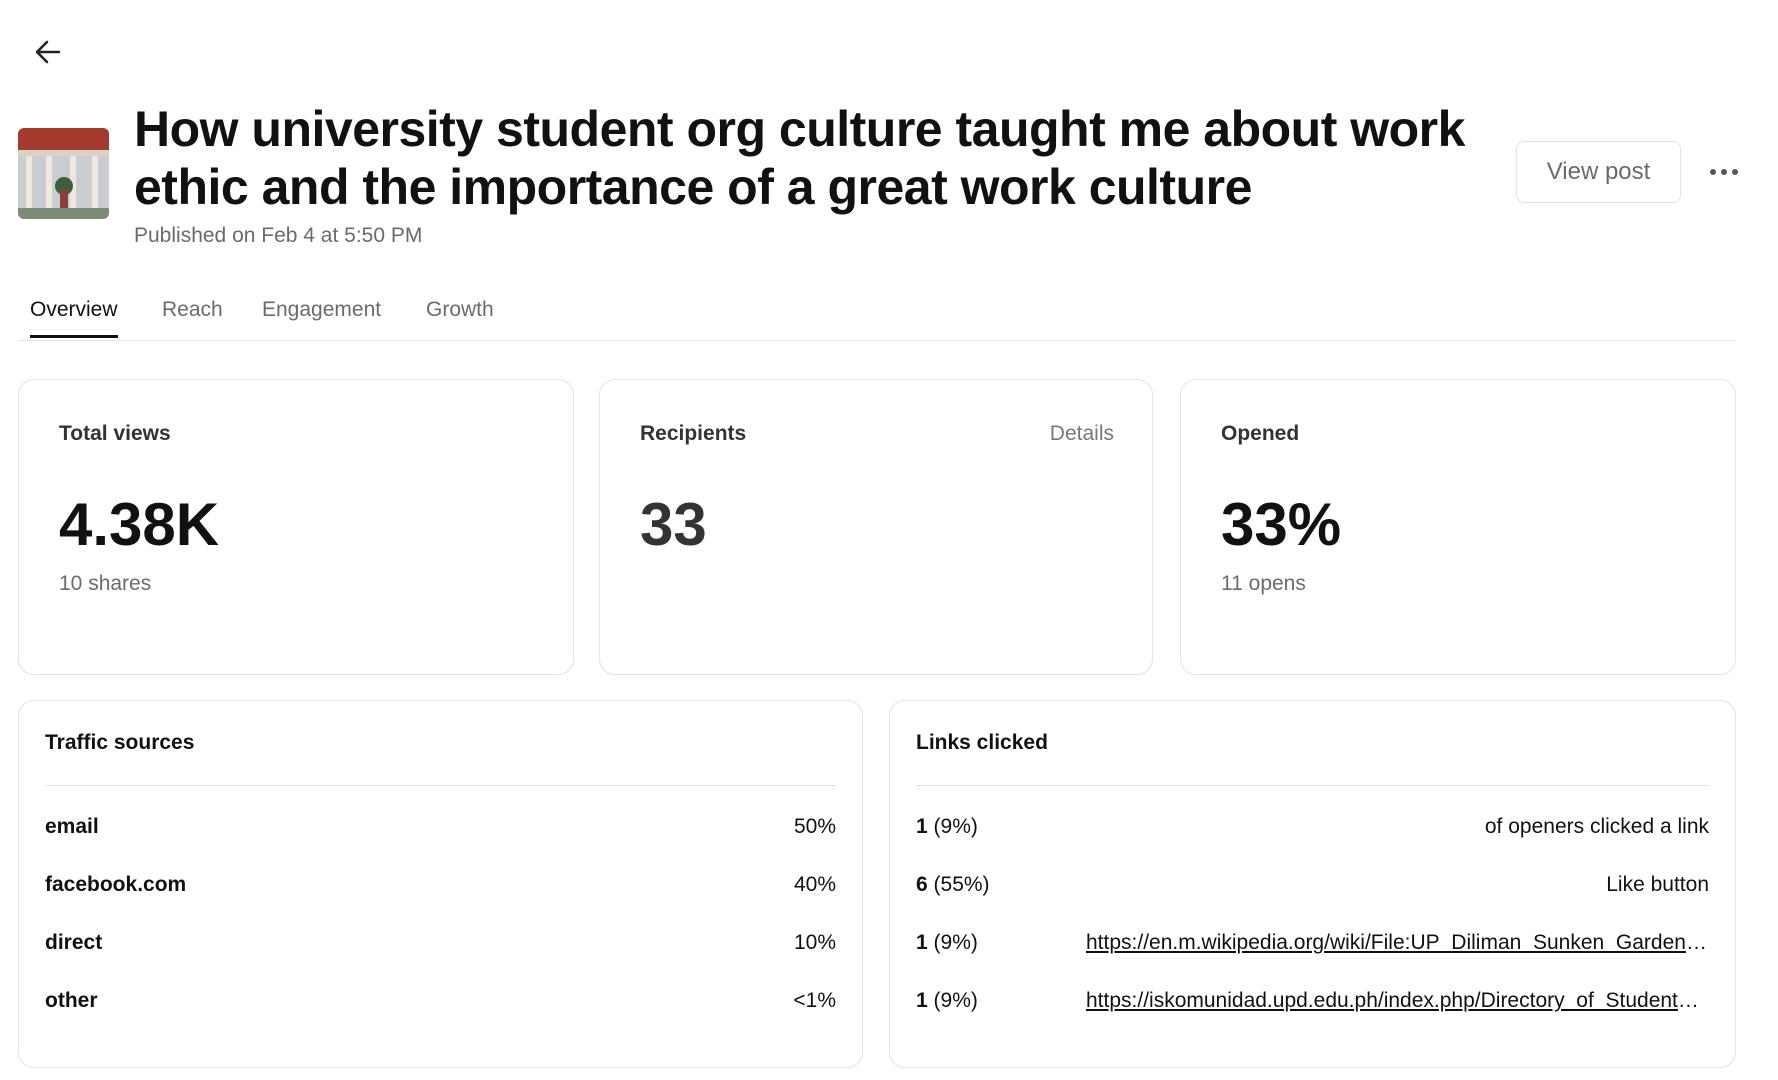 The width and height of the screenshot is (1778, 1080). What do you see at coordinates (1082, 434) in the screenshot?
I see `details-link: Details` at bounding box center [1082, 434].